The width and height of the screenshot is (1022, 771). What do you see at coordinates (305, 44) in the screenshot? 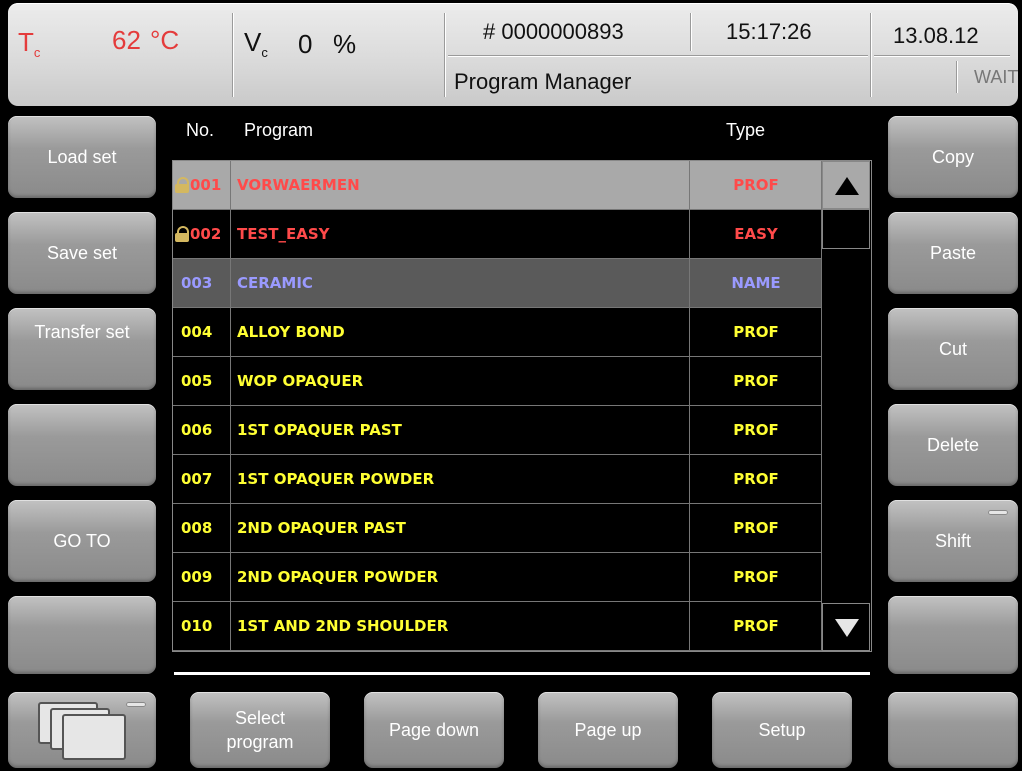
I see `vacuum-value: 0` at bounding box center [305, 44].